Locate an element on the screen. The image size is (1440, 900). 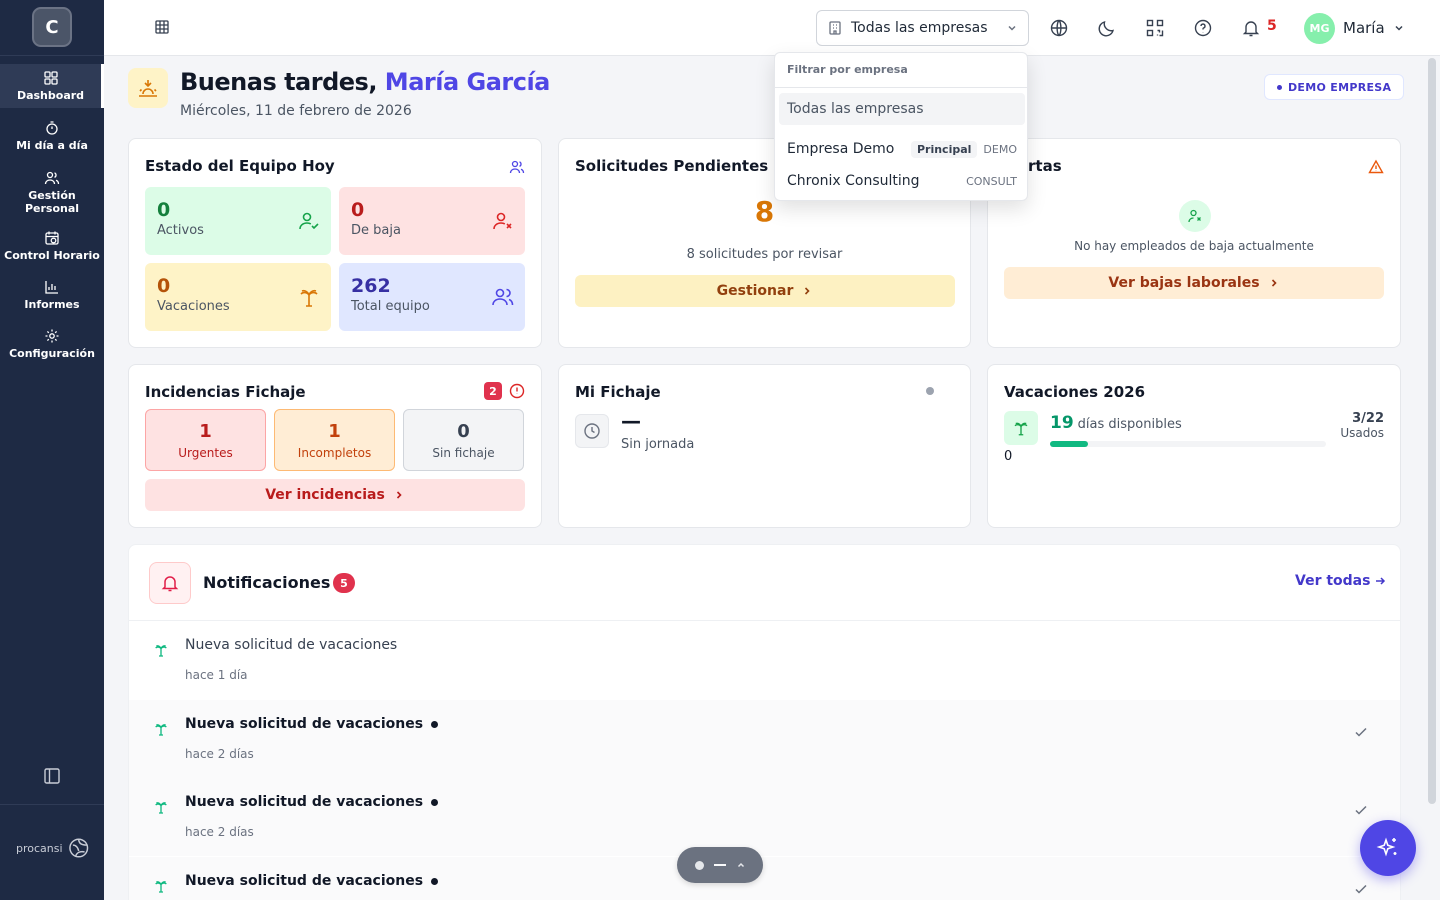
alert-circle-icon is located at coordinates (517, 391).